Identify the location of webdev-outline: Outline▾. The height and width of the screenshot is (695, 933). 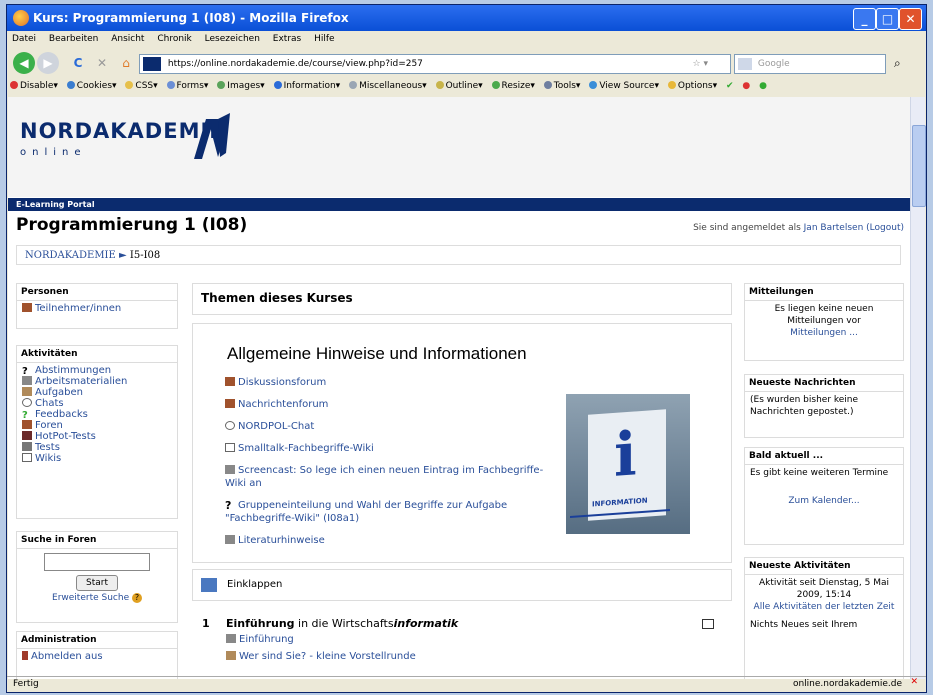
(459, 86).